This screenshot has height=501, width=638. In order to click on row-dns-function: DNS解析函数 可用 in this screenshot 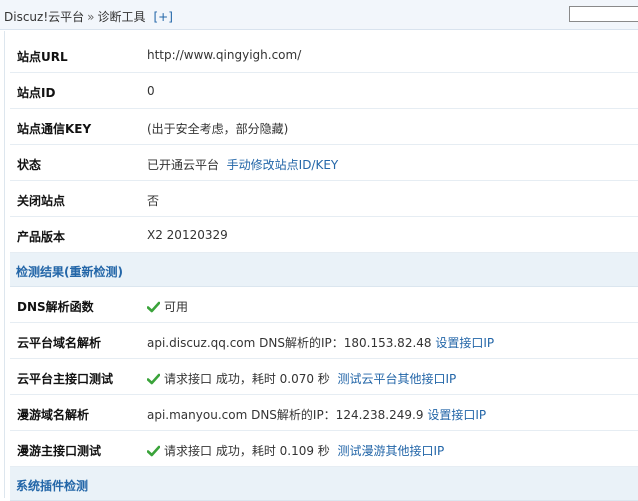, I will do `click(324, 305)`.